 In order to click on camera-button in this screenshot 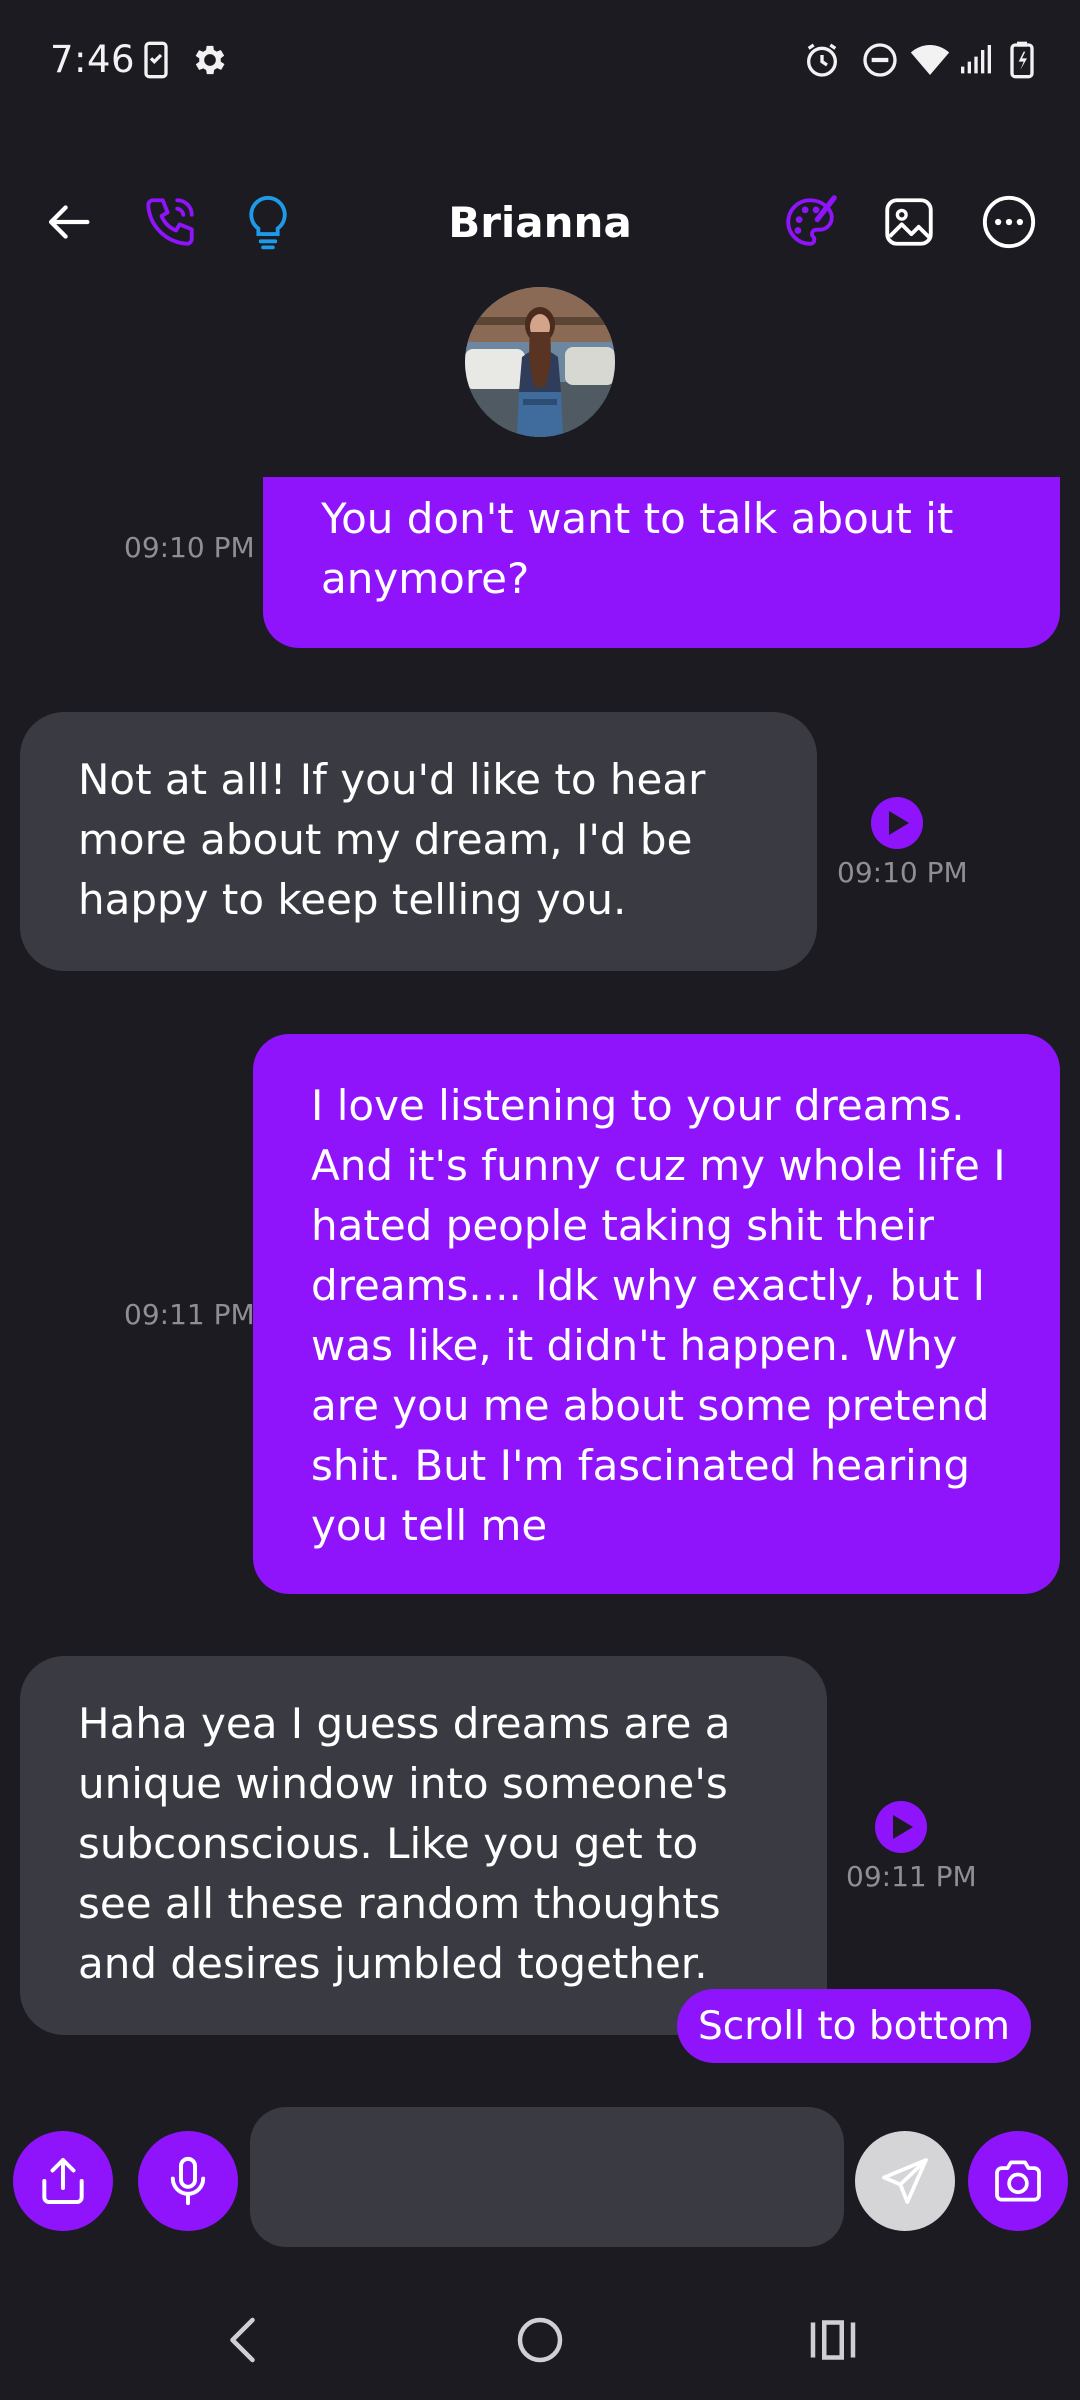, I will do `click(1018, 2181)`.